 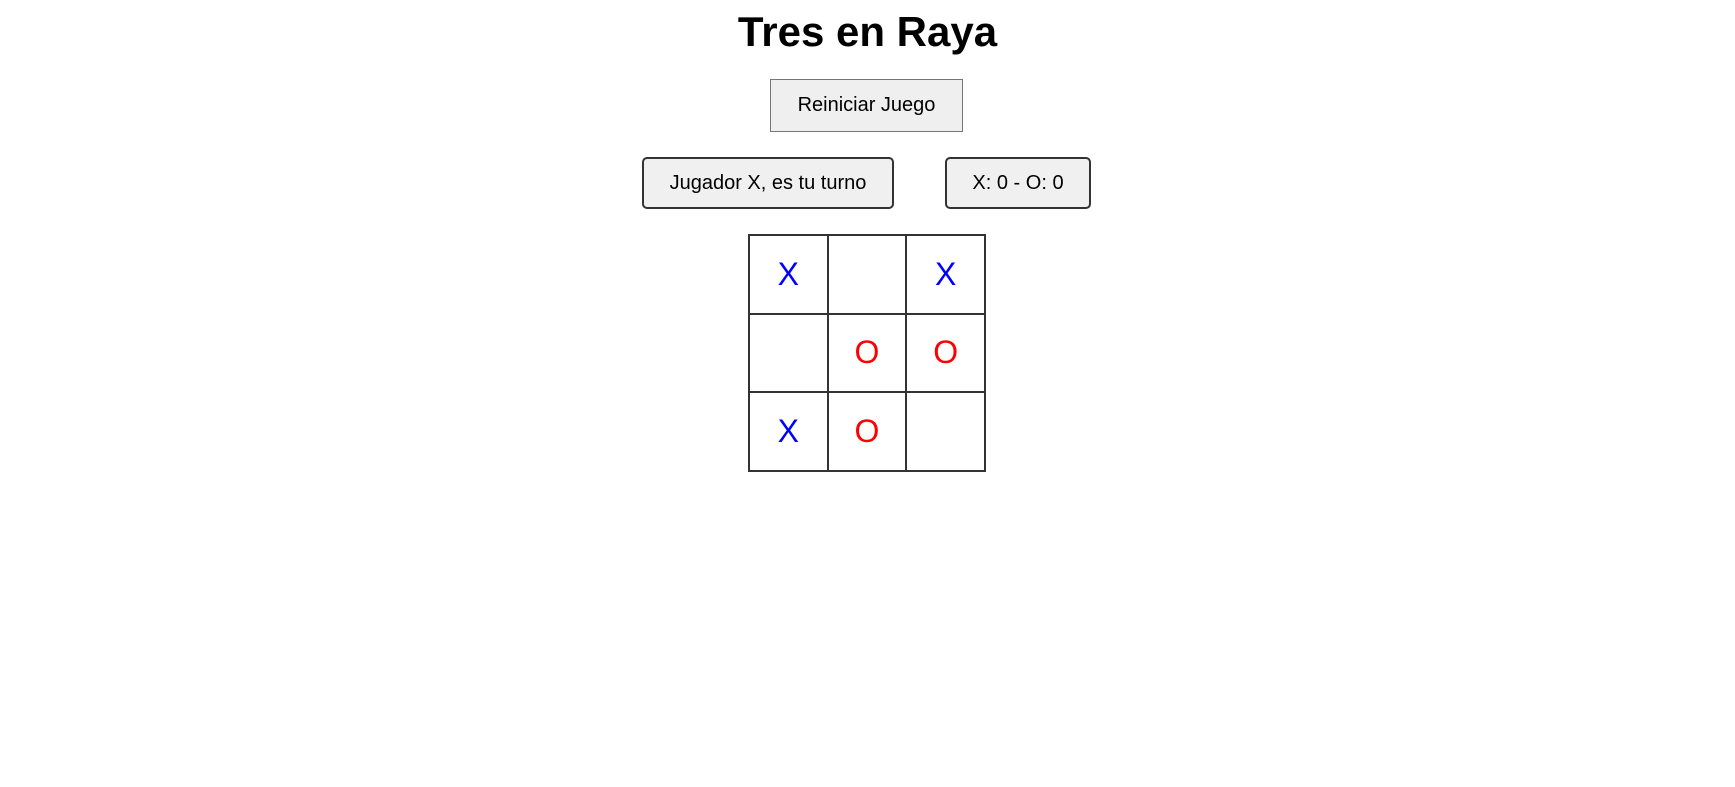 I want to click on score-display: X: 0 - O: 0, so click(x=1018, y=183).